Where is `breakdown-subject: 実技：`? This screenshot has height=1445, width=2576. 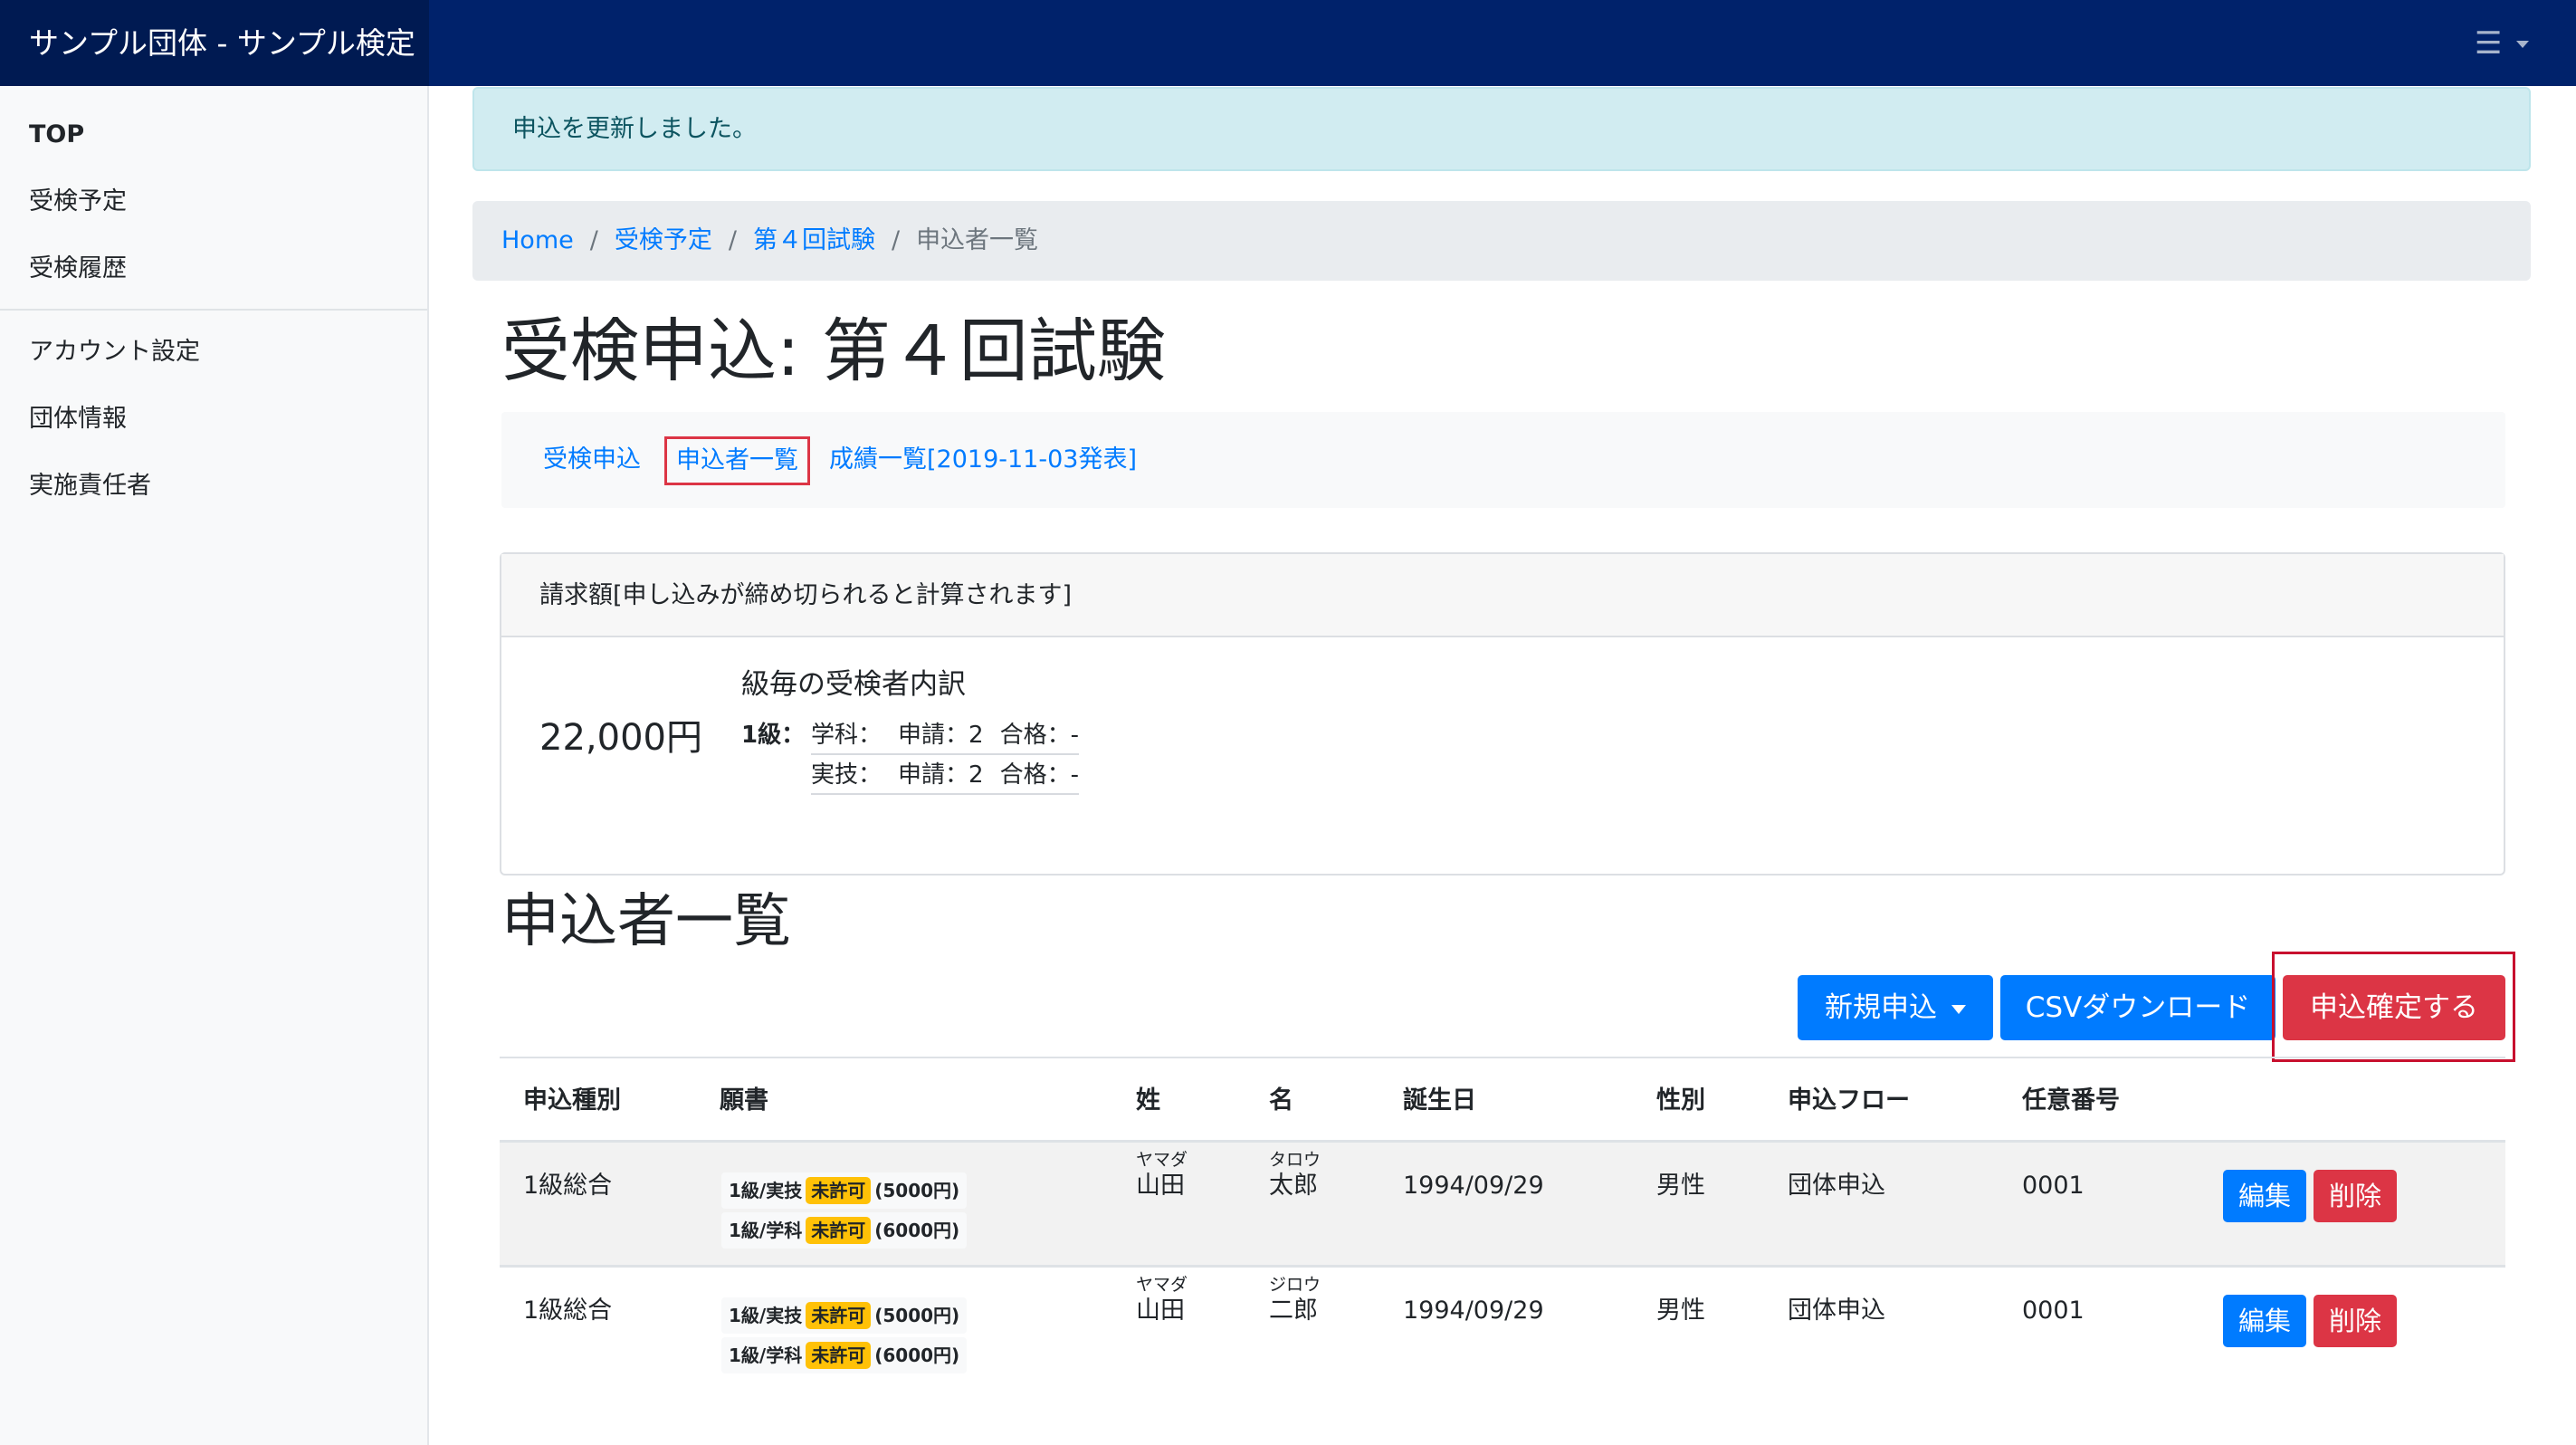 breakdown-subject: 実技： is located at coordinates (847, 775).